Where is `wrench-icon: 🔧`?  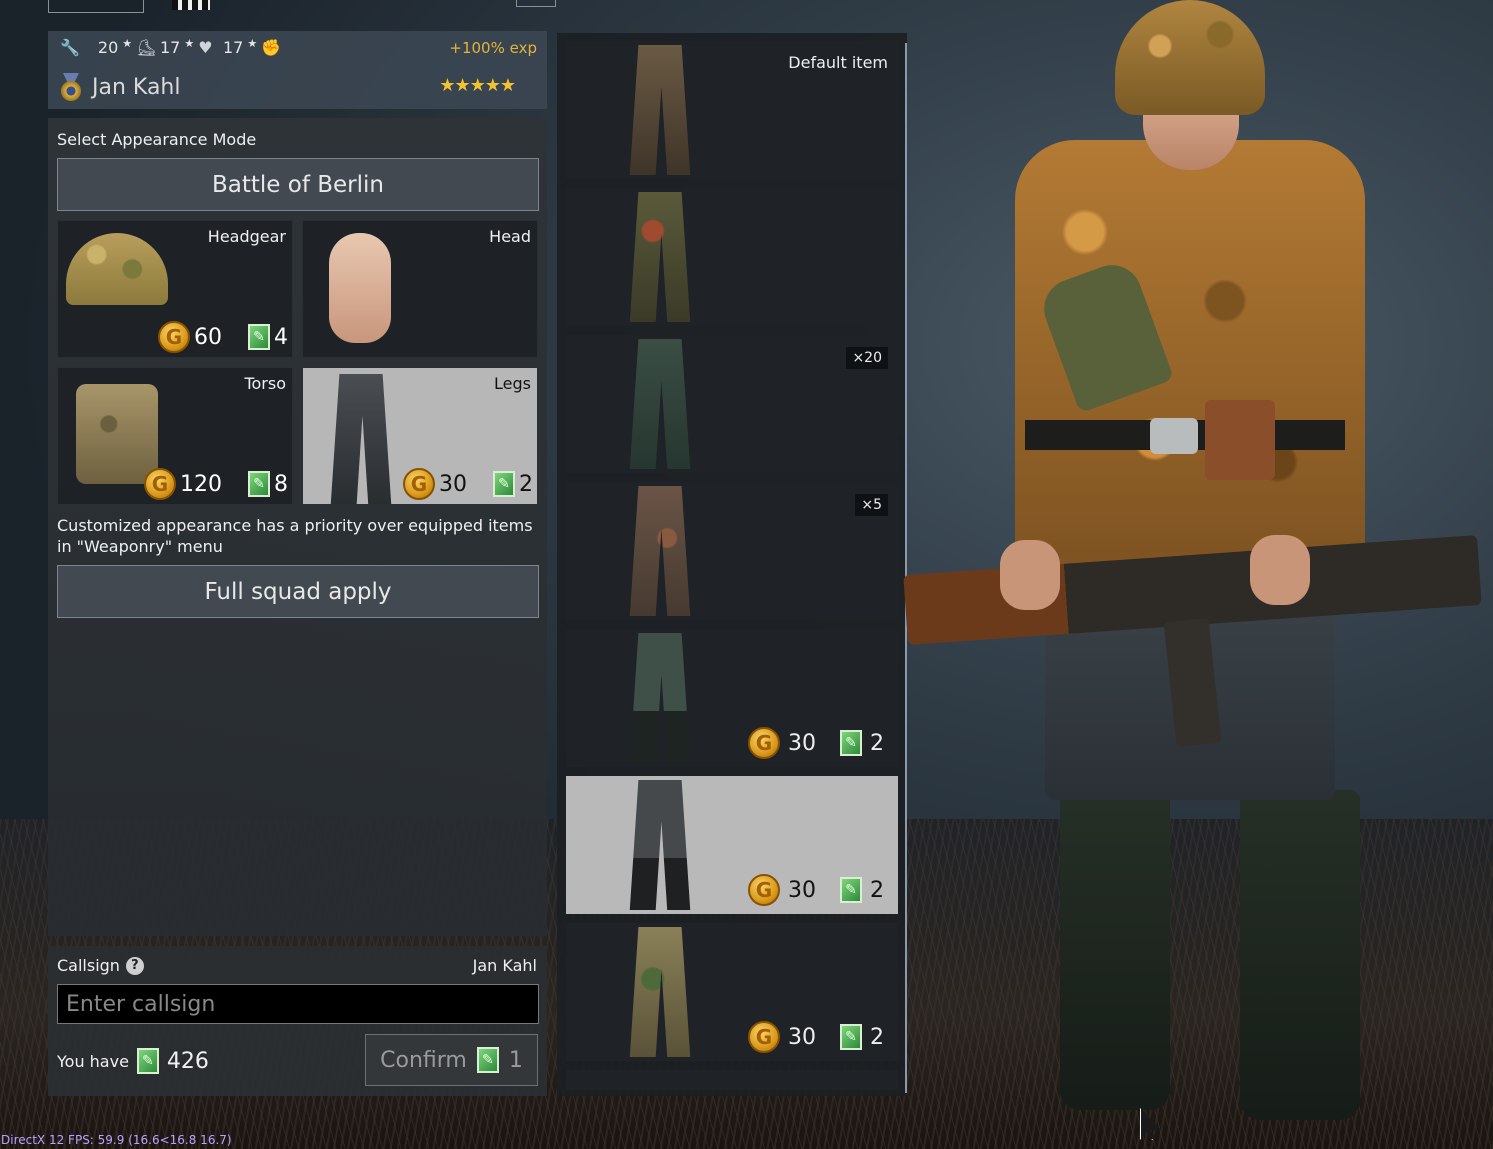 wrench-icon: 🔧 is located at coordinates (70, 47).